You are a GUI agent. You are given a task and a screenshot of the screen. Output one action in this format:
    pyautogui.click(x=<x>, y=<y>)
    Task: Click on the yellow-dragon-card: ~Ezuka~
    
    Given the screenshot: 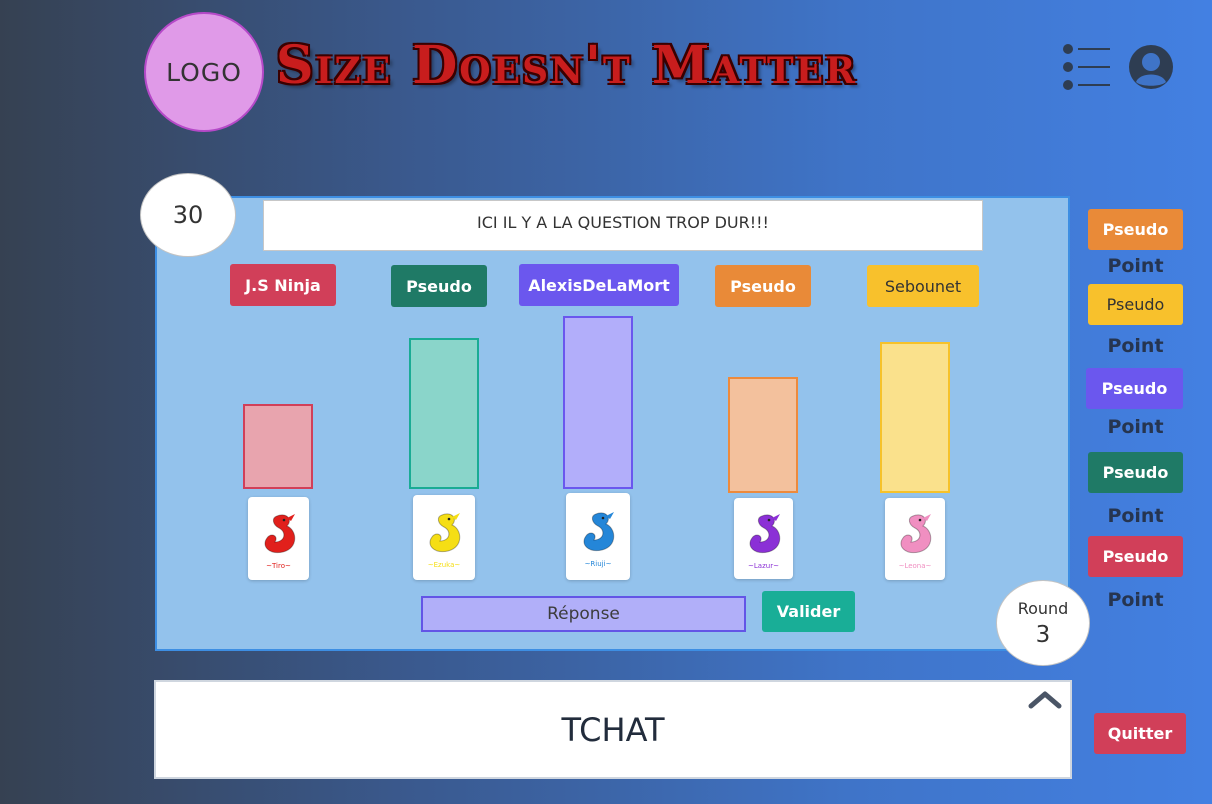 What is the action you would take?
    pyautogui.click(x=444, y=537)
    